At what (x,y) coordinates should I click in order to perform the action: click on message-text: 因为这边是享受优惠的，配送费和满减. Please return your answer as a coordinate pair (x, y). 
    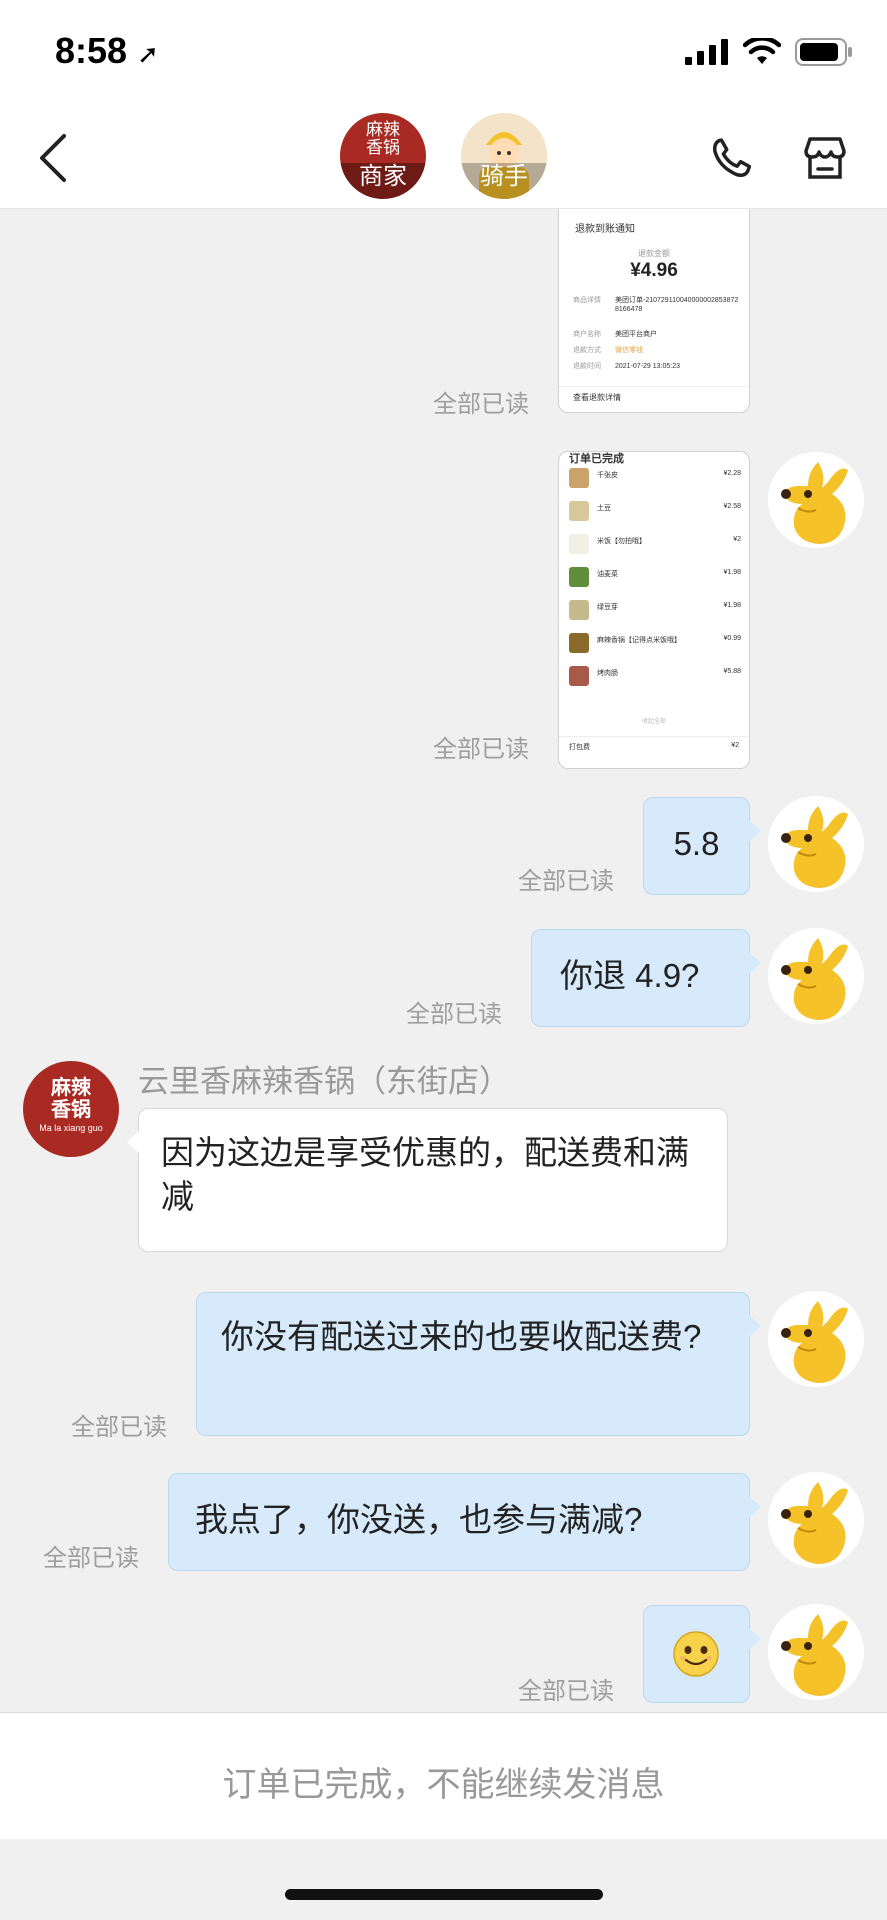
    Looking at the image, I should click on (425, 1174).